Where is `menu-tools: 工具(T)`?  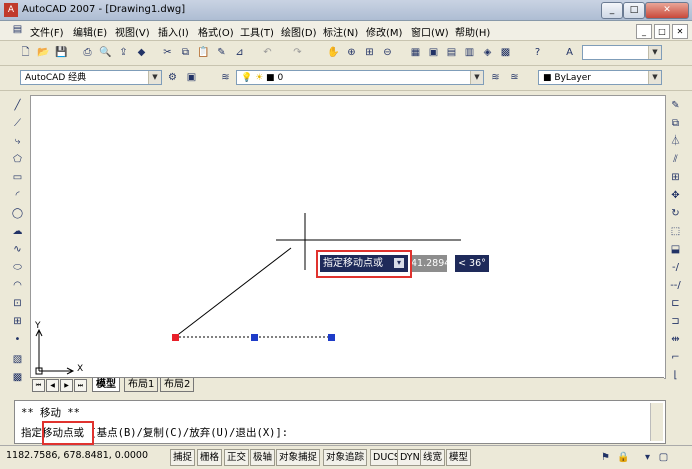
menu-tools: 工具(T) is located at coordinates (257, 31).